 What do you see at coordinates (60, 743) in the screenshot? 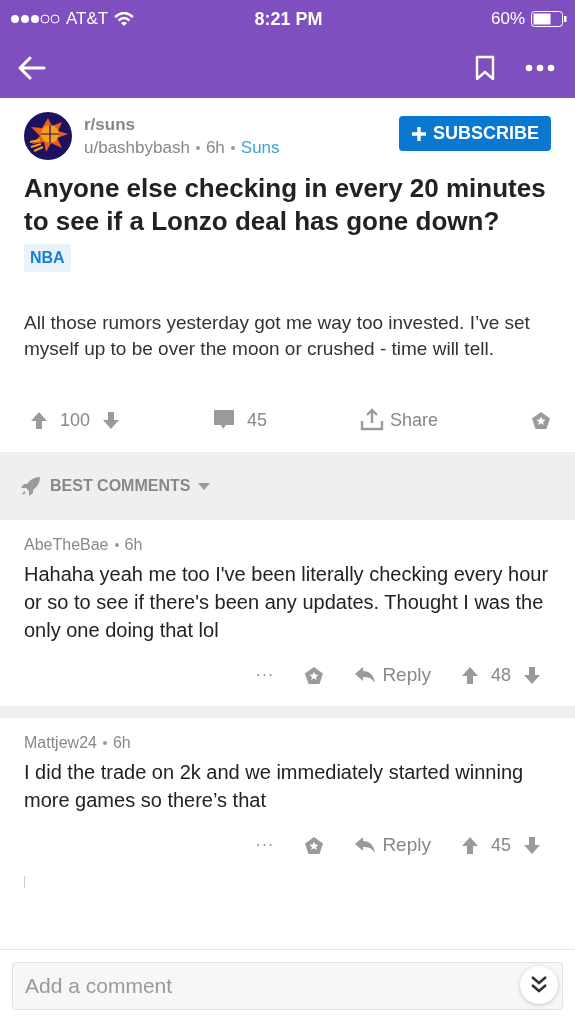
I see `comment-author: Mattjew24` at bounding box center [60, 743].